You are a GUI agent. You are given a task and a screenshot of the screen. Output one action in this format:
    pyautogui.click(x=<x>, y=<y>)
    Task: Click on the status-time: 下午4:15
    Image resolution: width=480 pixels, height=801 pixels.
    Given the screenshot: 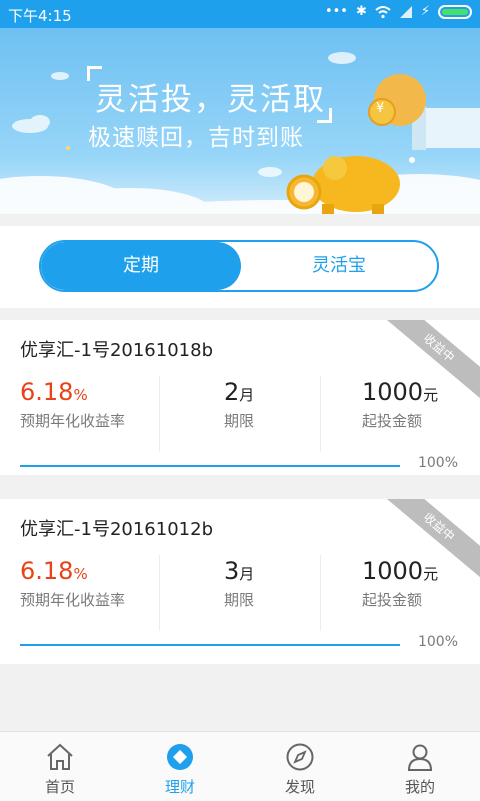 What is the action you would take?
    pyautogui.click(x=40, y=16)
    